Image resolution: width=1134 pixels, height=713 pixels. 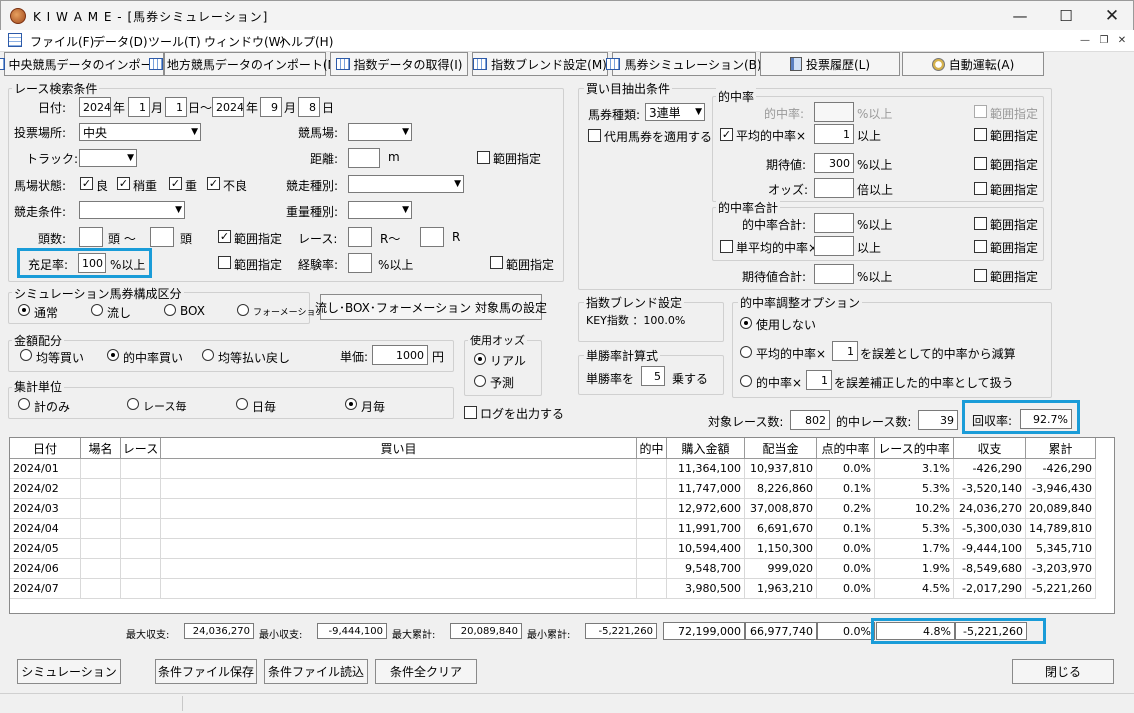 What do you see at coordinates (271, 107) in the screenshot?
I see `to-month-input: 9` at bounding box center [271, 107].